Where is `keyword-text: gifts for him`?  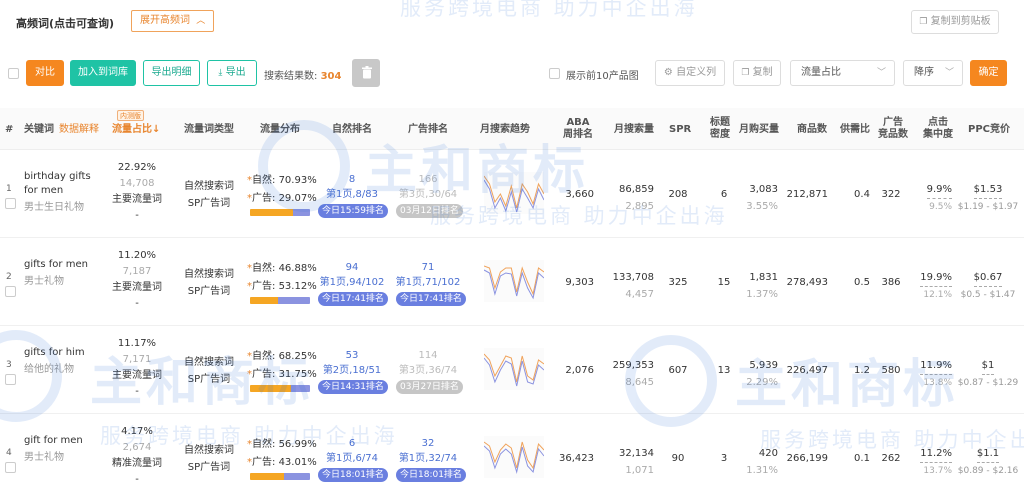 keyword-text: gifts for him is located at coordinates (54, 353).